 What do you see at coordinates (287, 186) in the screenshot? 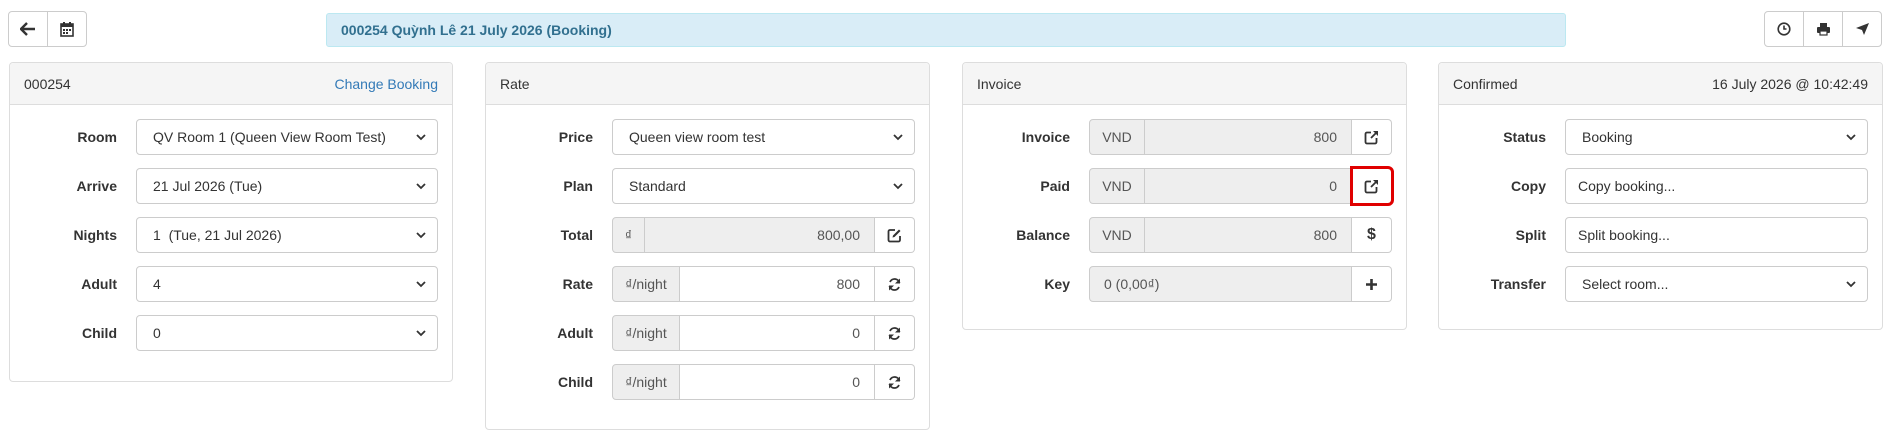
I see `arrive-select: 21 Jul 2026 (Tue)` at bounding box center [287, 186].